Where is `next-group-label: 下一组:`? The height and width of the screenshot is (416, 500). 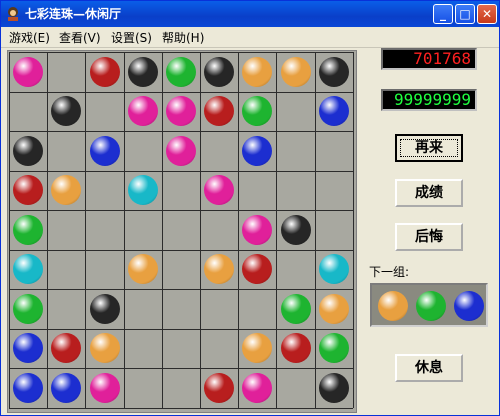 next-group-label: 下一组: is located at coordinates (389, 272).